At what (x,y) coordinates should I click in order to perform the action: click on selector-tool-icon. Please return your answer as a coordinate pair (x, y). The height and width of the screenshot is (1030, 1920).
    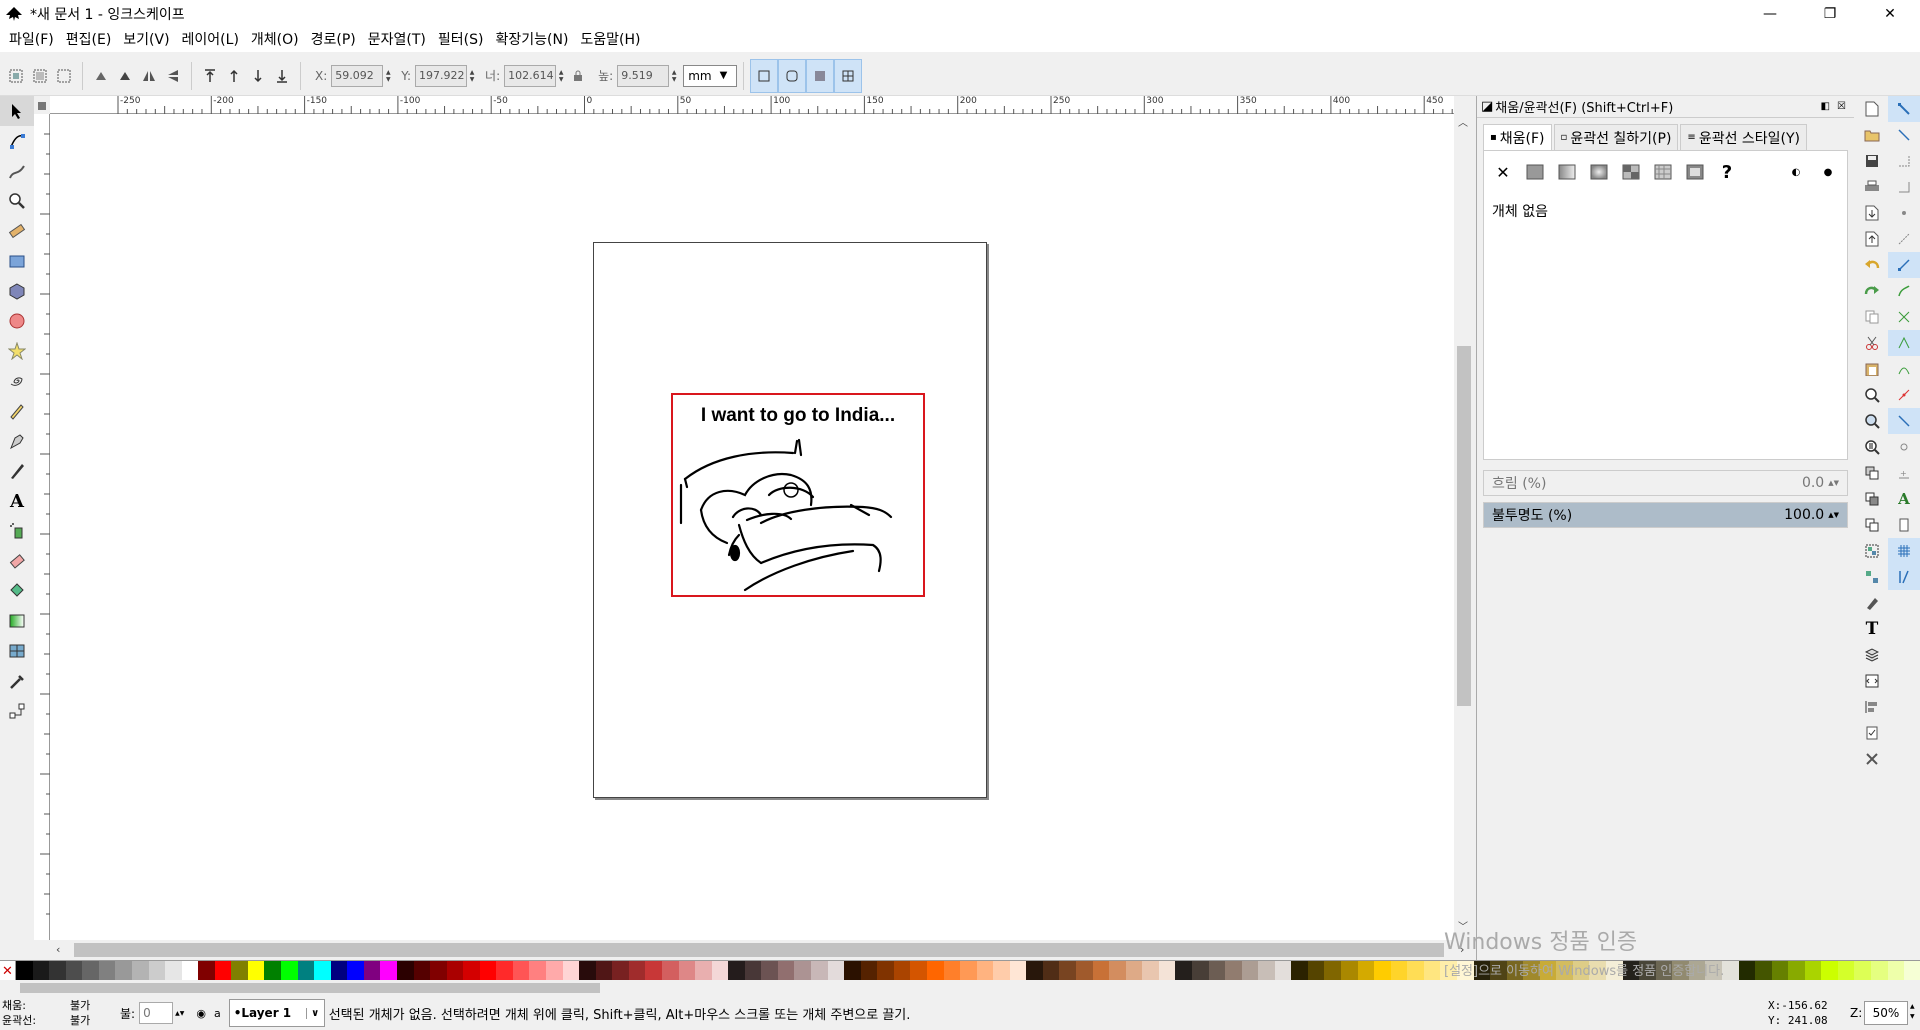
    Looking at the image, I should click on (17, 111).